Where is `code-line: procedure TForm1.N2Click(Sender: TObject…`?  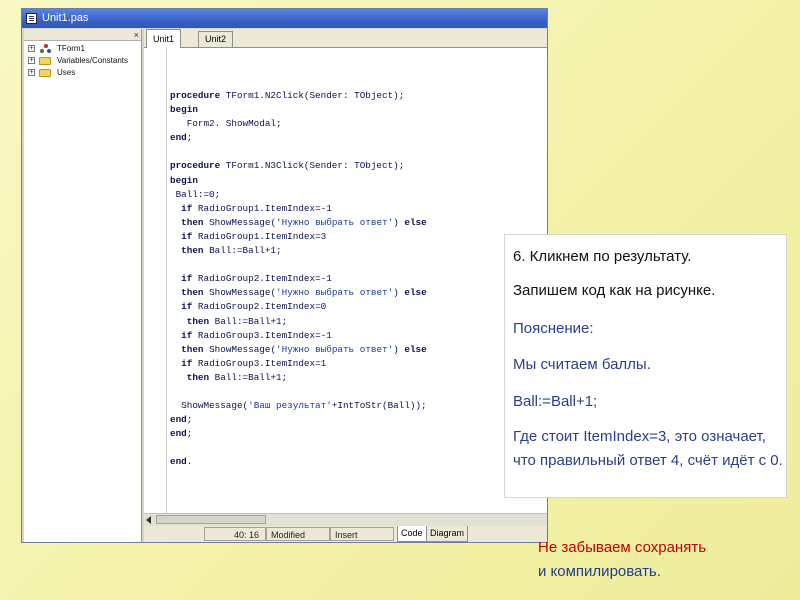
code-line: procedure TForm1.N2Click(Sender: TObject… is located at coordinates (298, 96).